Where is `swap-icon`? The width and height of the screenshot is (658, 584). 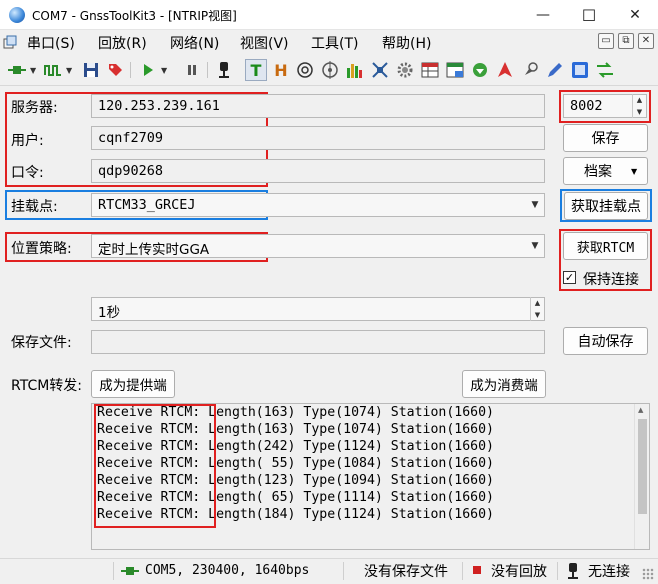 swap-icon is located at coordinates (605, 70).